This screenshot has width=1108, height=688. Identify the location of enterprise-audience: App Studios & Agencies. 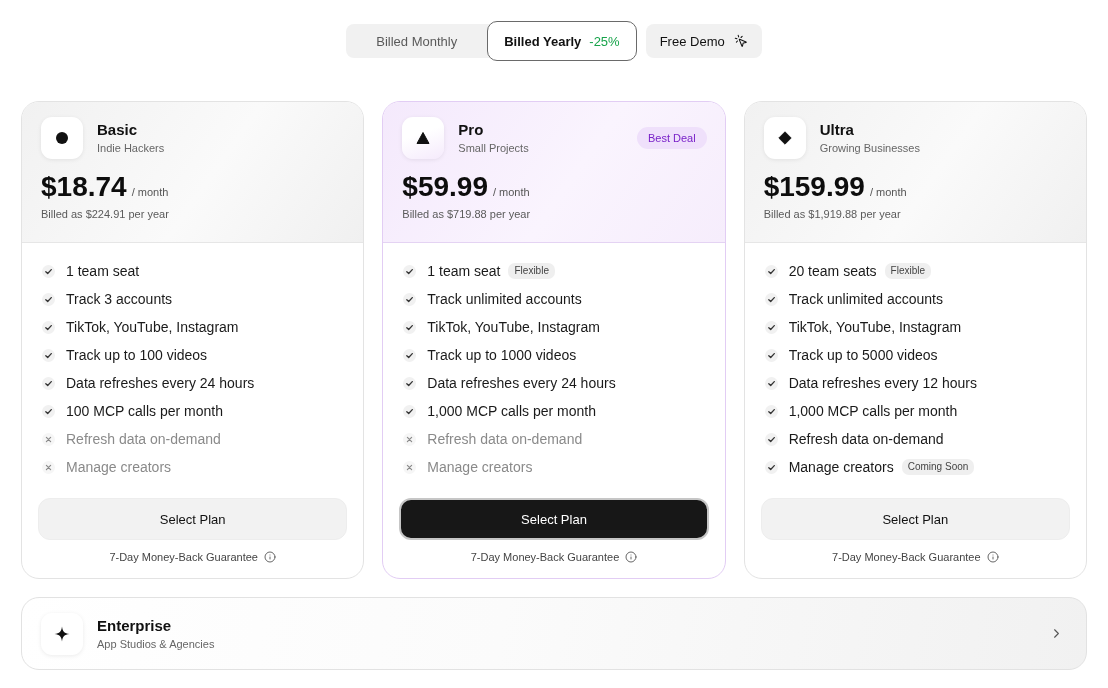
(156, 643).